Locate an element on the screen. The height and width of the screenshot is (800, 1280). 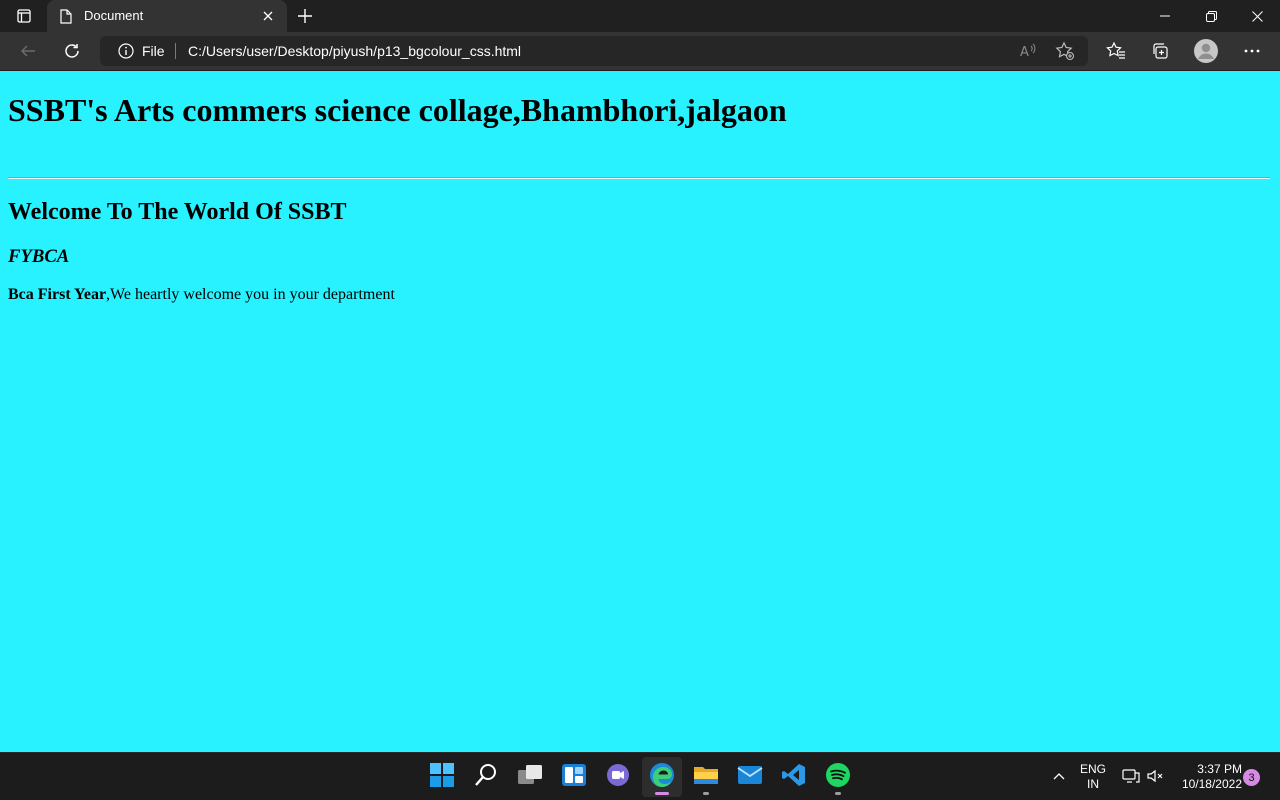
windows-start-icon is located at coordinates (442, 777).